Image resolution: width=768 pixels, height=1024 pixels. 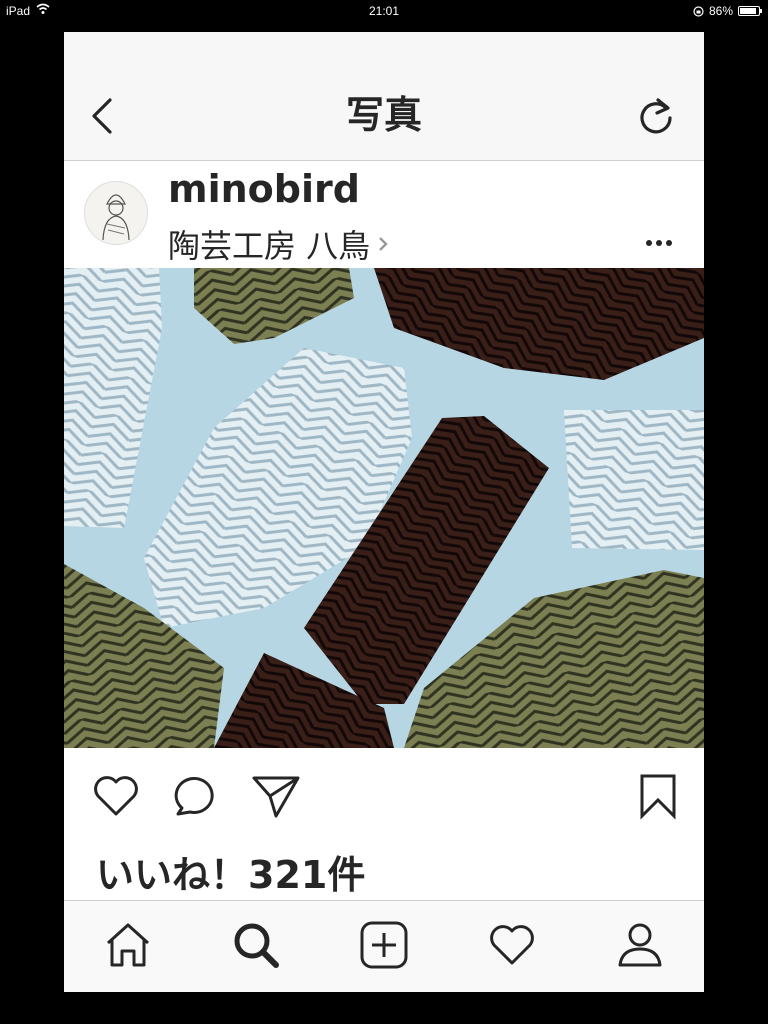 I want to click on navigation-bar: 写真, so click(x=384, y=96).